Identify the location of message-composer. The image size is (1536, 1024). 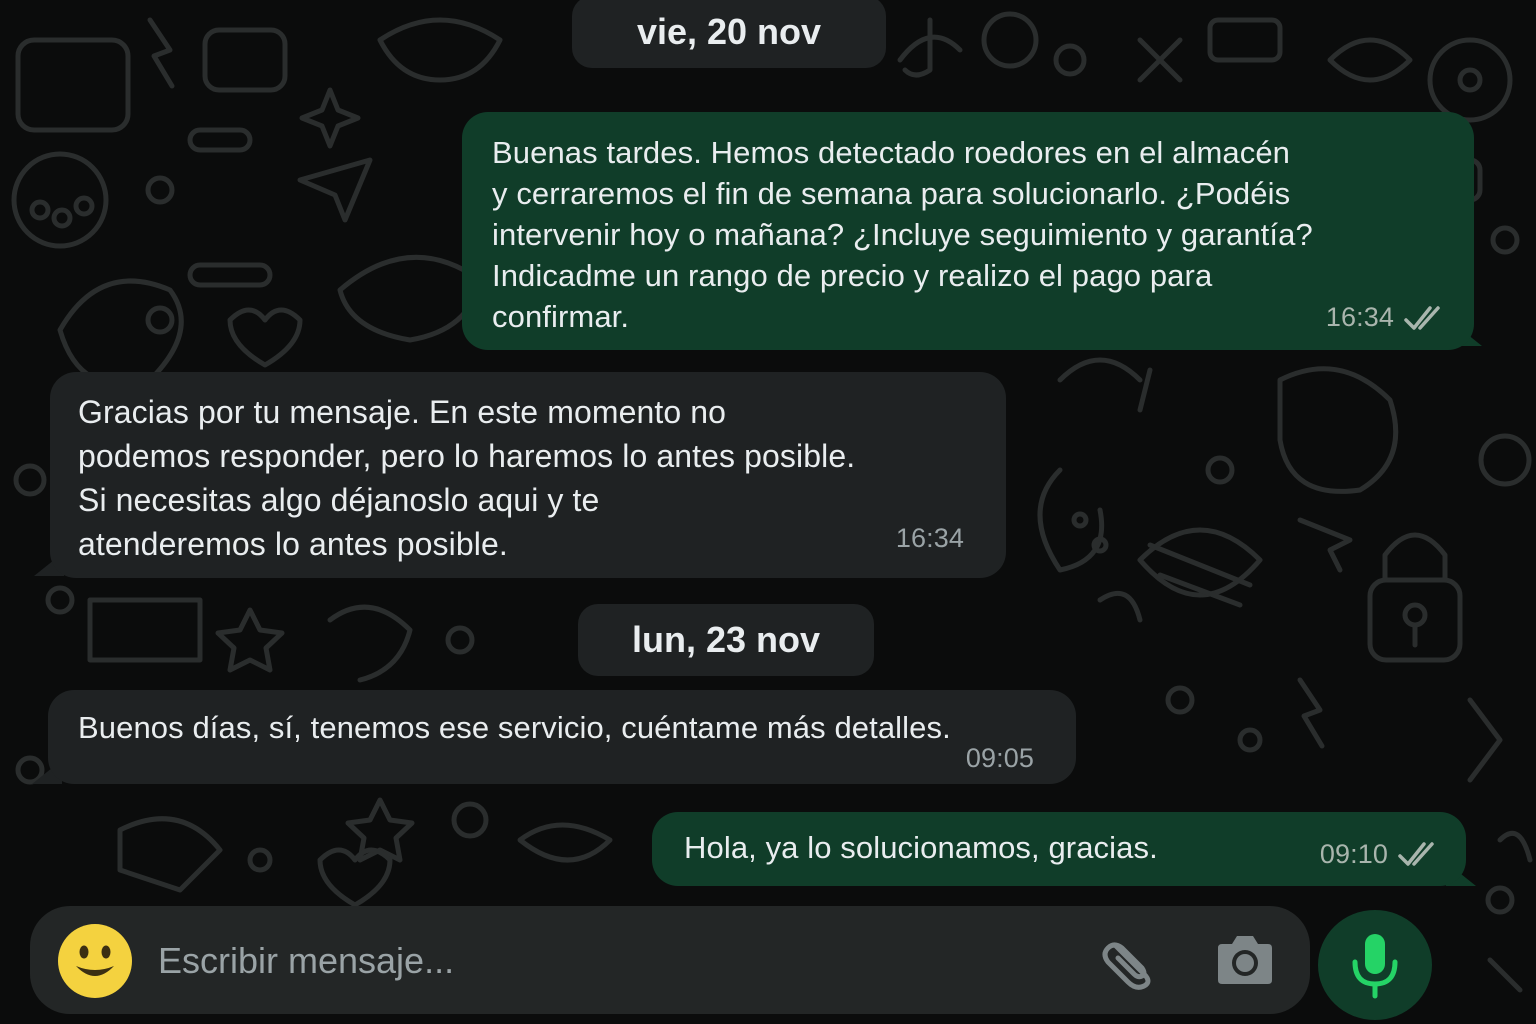
(670, 960).